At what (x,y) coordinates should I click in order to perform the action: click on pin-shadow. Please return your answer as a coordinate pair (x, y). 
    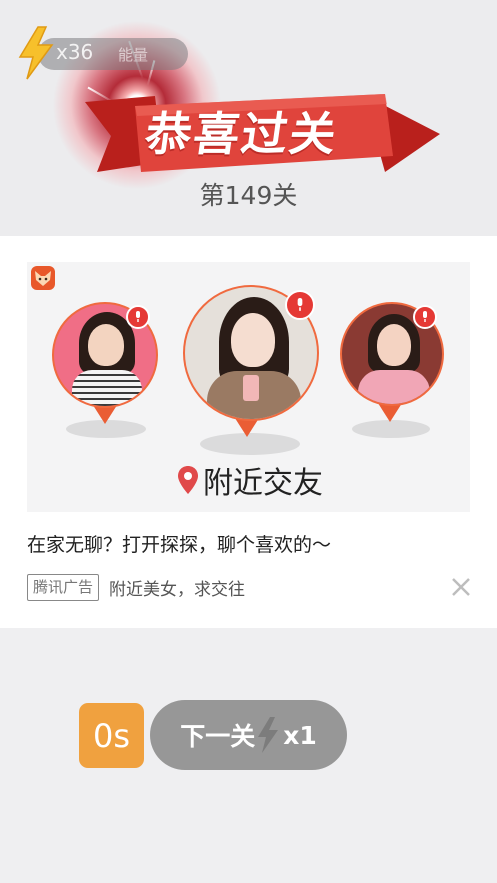
    Looking at the image, I should click on (391, 429).